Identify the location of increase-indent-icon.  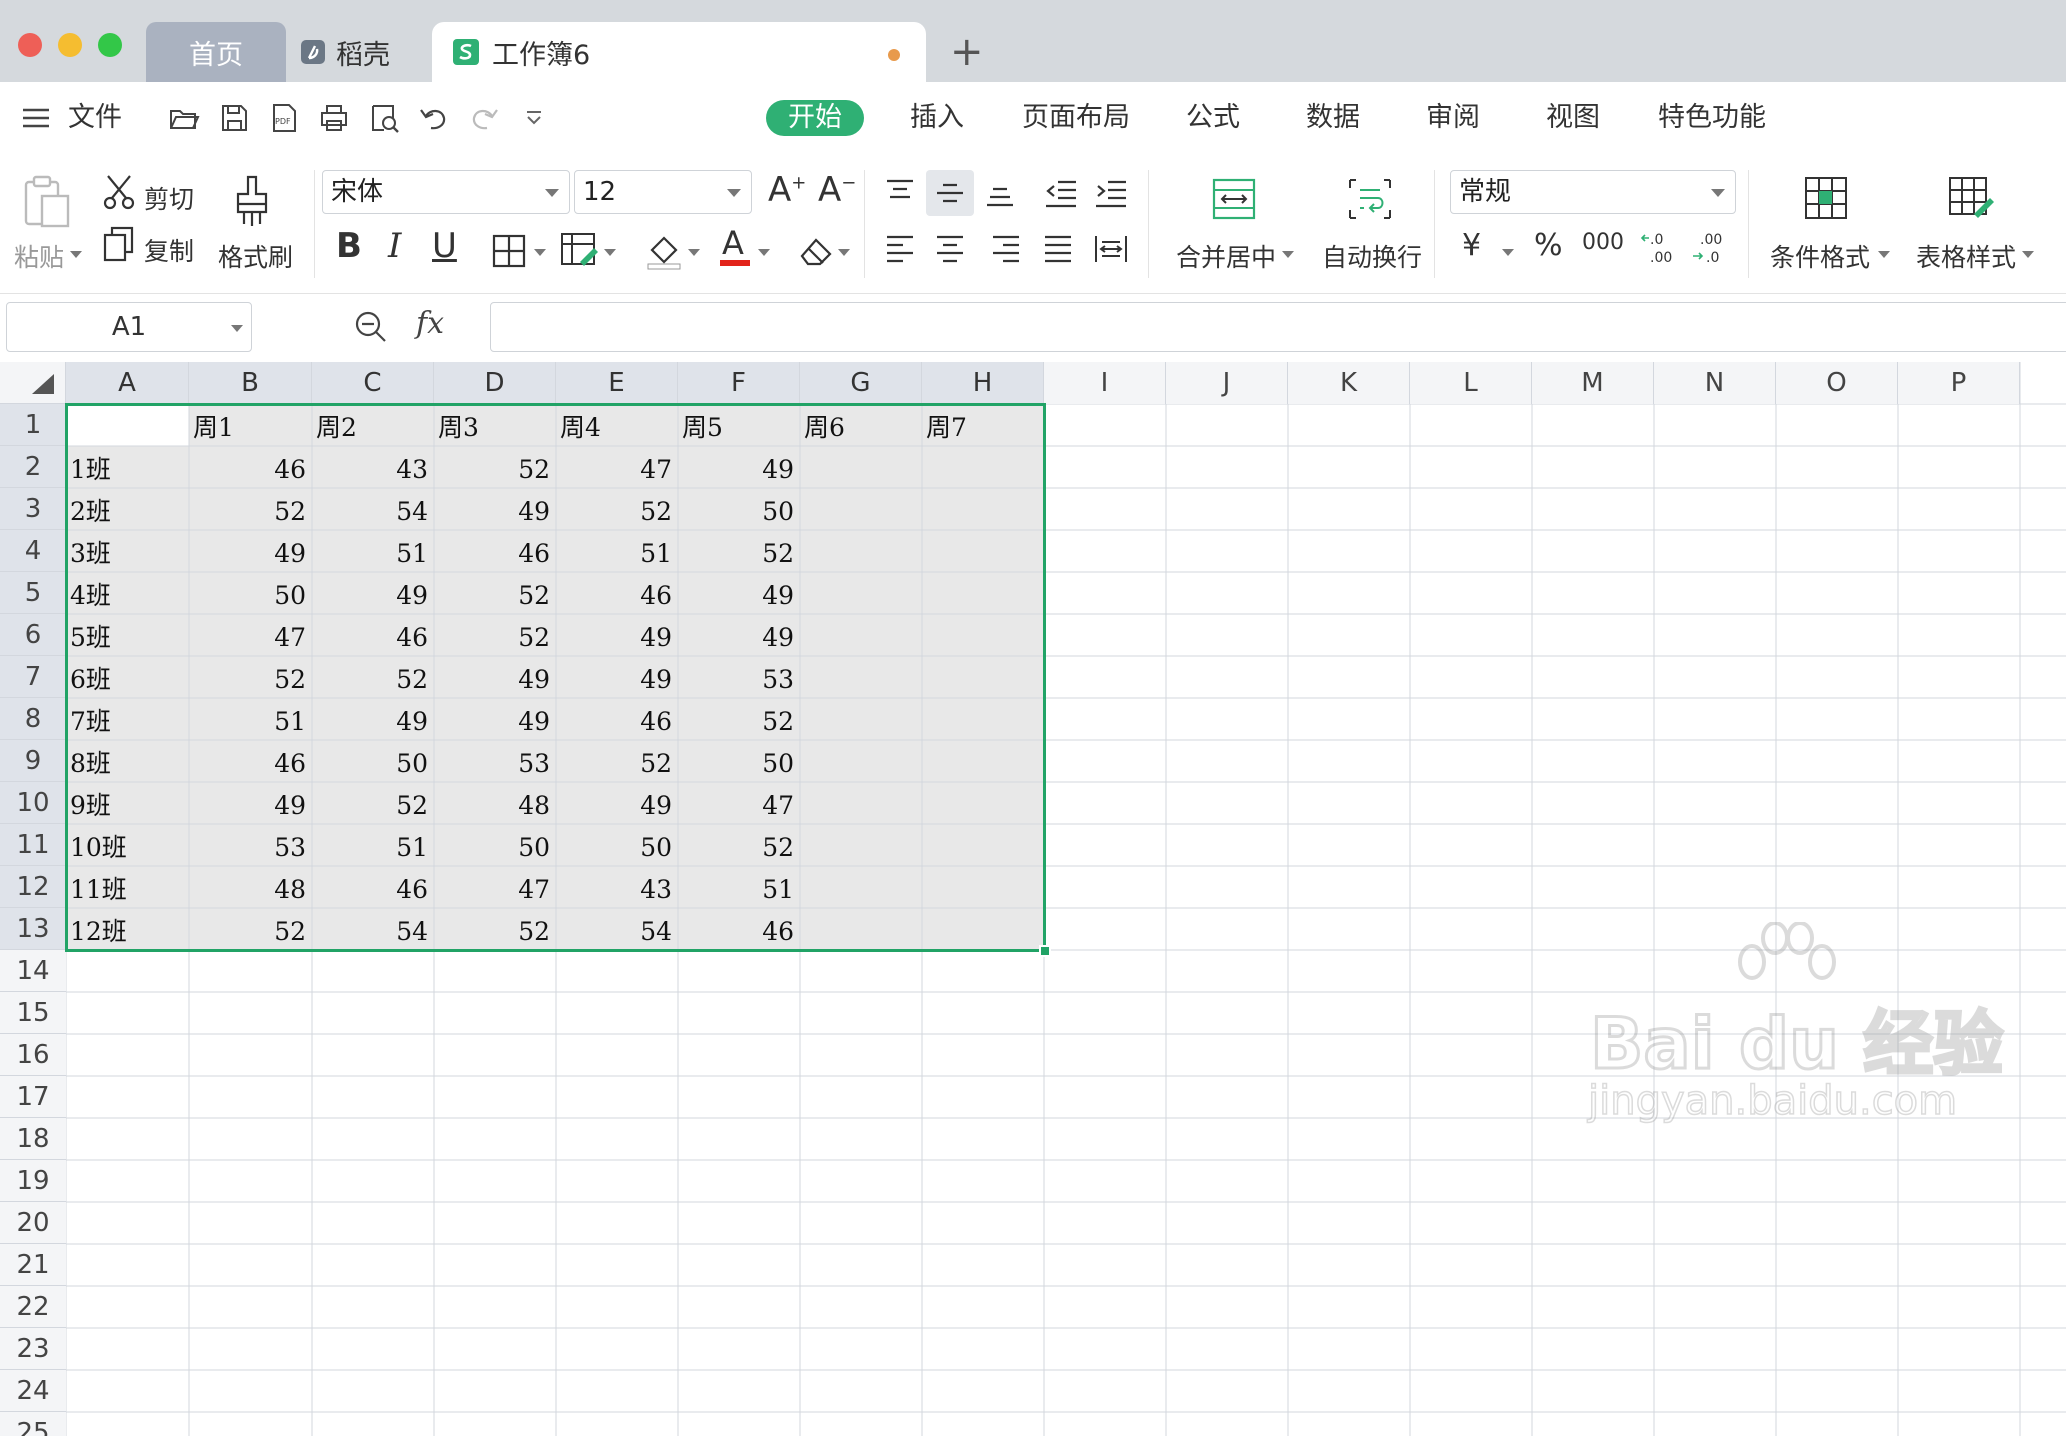
(1111, 193).